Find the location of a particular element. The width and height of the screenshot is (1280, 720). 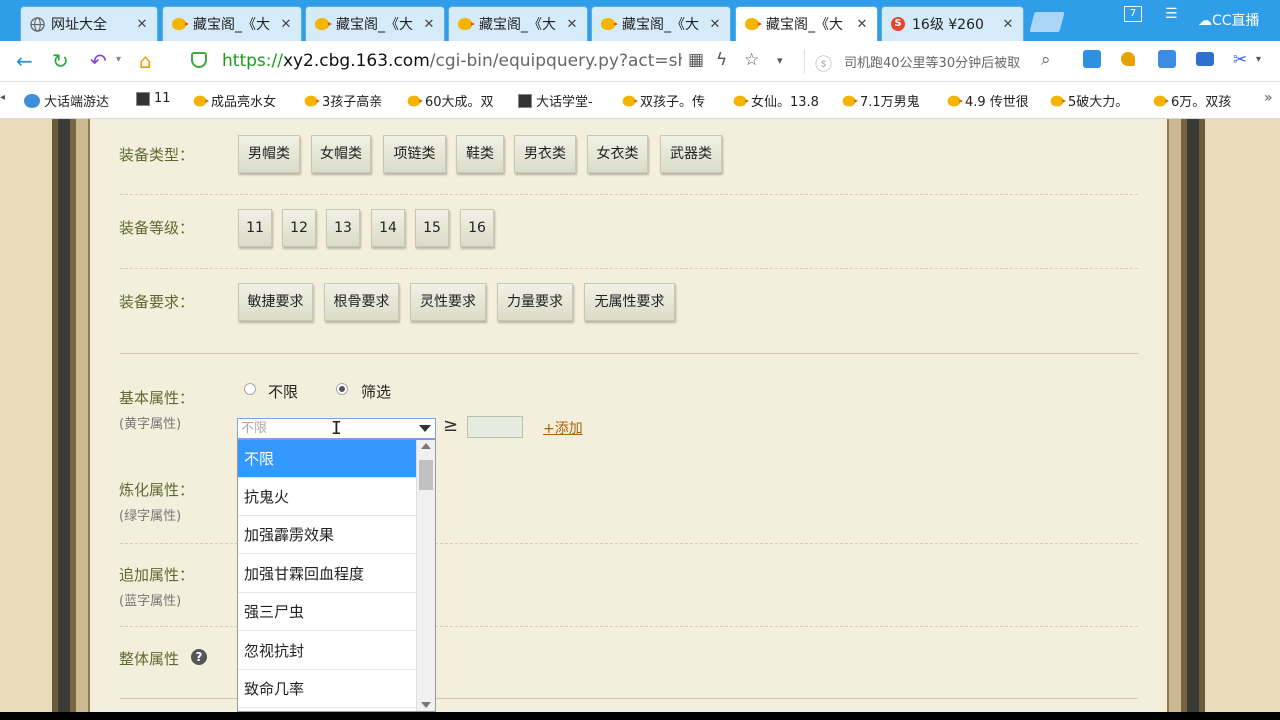

undo-icon: ↶ is located at coordinates (98, 61).